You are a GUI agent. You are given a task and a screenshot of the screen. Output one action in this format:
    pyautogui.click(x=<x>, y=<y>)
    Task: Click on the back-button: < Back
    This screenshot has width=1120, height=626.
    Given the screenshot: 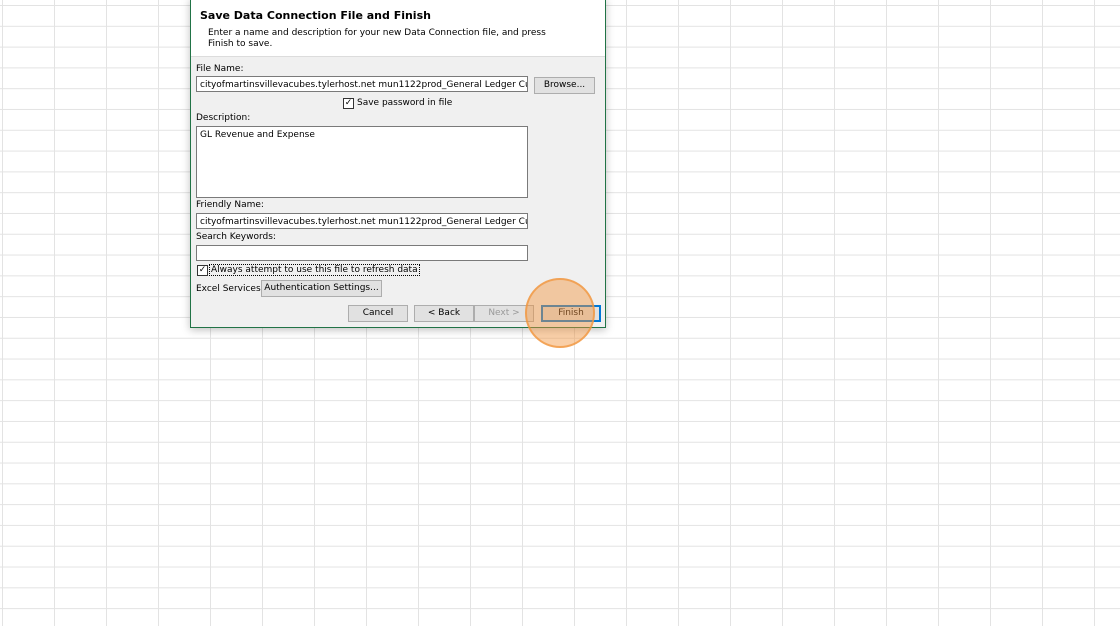 What is the action you would take?
    pyautogui.click(x=444, y=313)
    